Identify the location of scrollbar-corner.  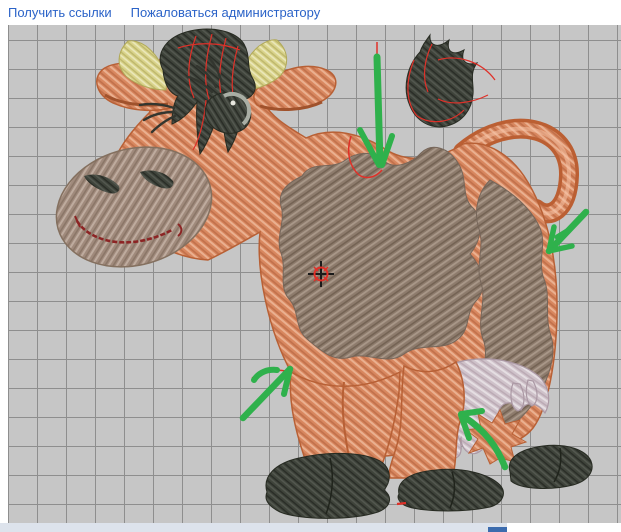
(564, 527).